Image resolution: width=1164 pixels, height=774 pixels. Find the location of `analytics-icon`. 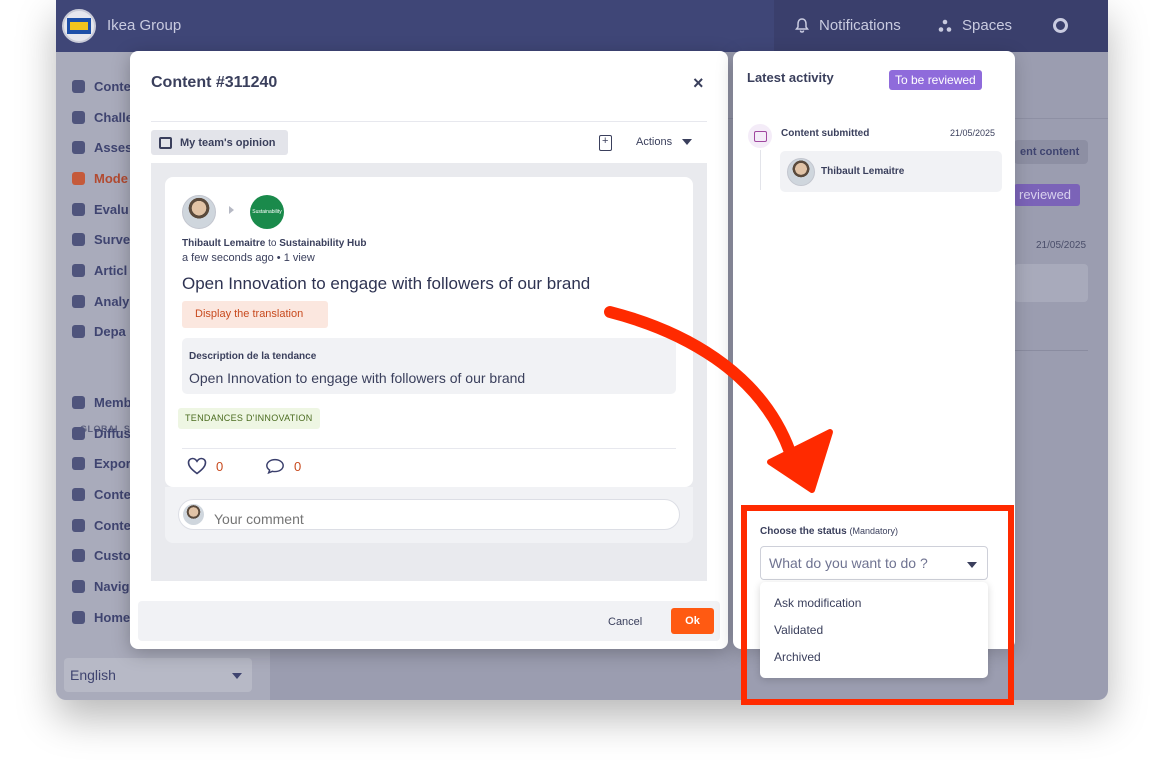

analytics-icon is located at coordinates (78, 301).